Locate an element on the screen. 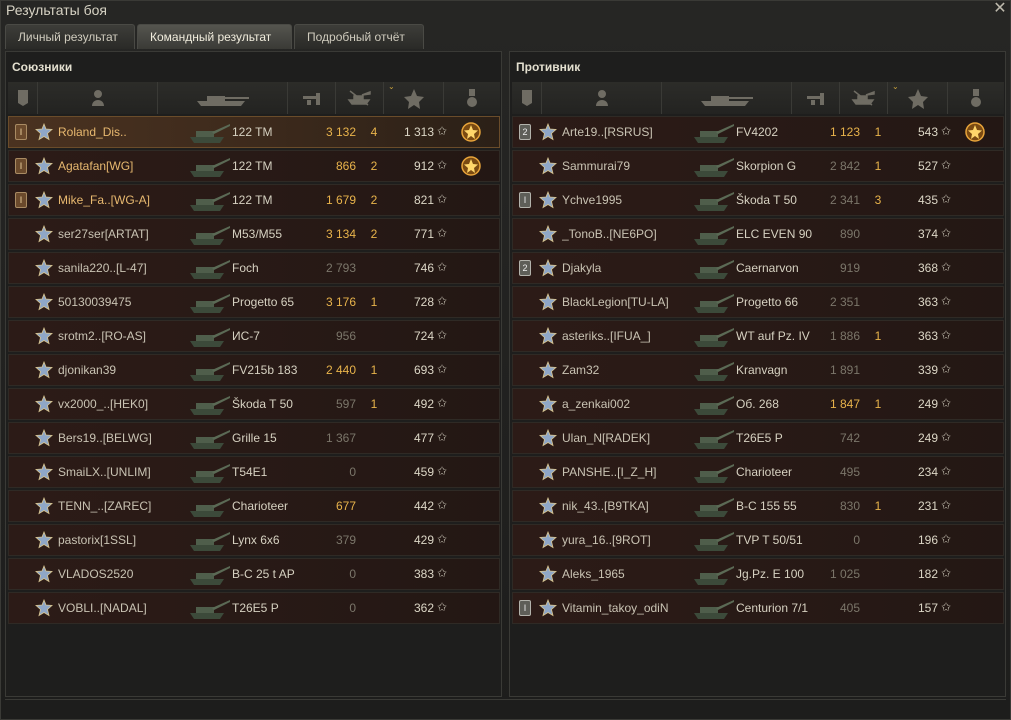 The width and height of the screenshot is (1011, 720). enemies-col-damage-header is located at coordinates (816, 98).